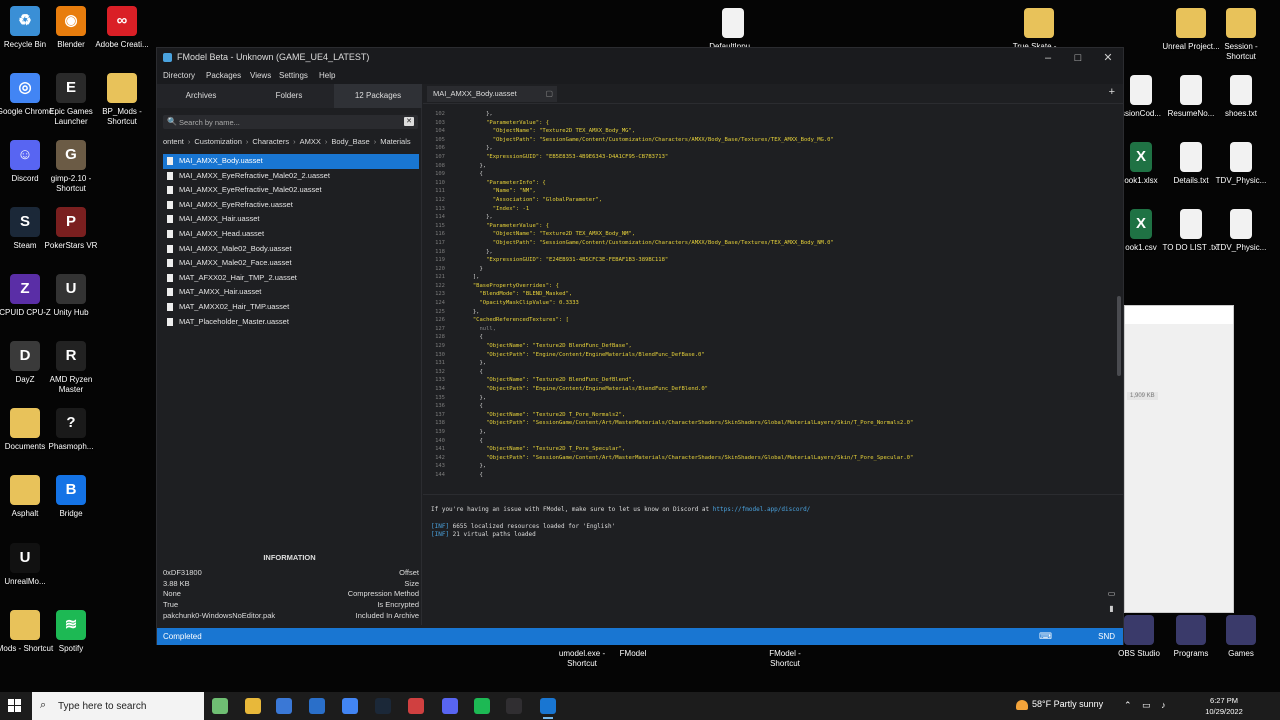  What do you see at coordinates (1146, 705) in the screenshot?
I see `network-icon: ▭` at bounding box center [1146, 705].